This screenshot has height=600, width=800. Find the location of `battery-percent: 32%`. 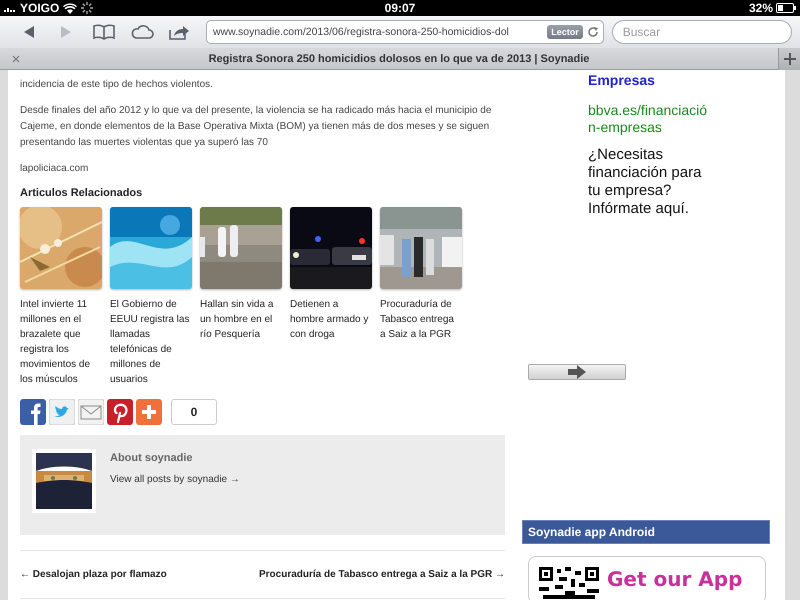

battery-percent: 32% is located at coordinates (761, 8).